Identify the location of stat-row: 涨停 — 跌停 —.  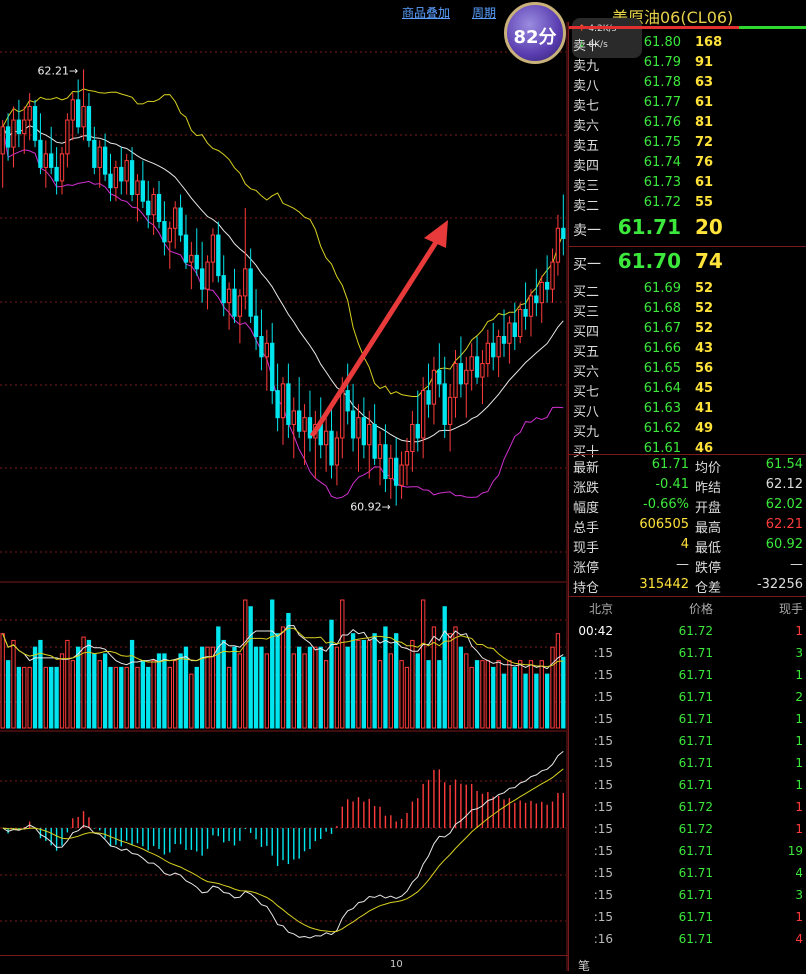
(687, 565).